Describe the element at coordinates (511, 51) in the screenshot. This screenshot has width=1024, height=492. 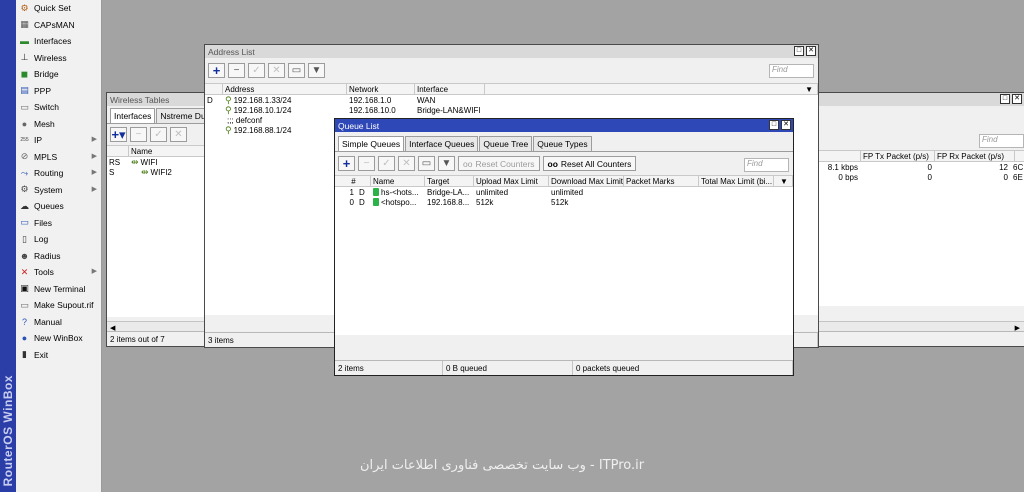
I see `address-title-bar: Address List □ ✕` at that location.